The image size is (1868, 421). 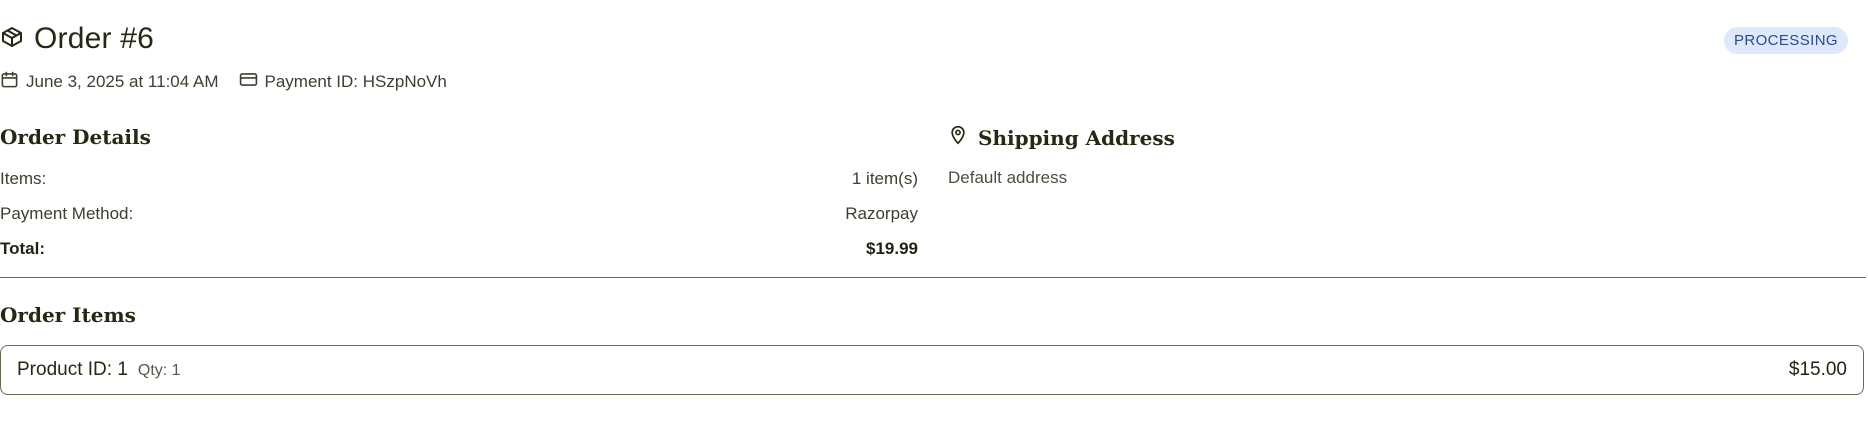 What do you see at coordinates (248, 82) in the screenshot?
I see `credit-card-icon` at bounding box center [248, 82].